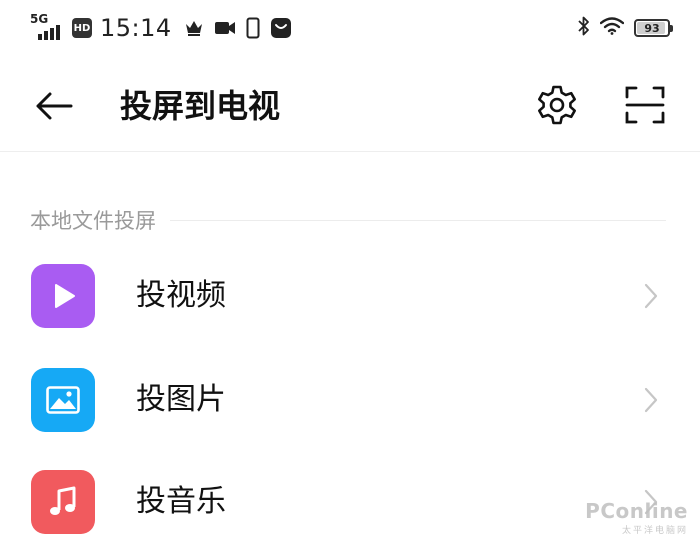 The height and width of the screenshot is (554, 700). What do you see at coordinates (63, 502) in the screenshot?
I see `music-note-icon` at bounding box center [63, 502].